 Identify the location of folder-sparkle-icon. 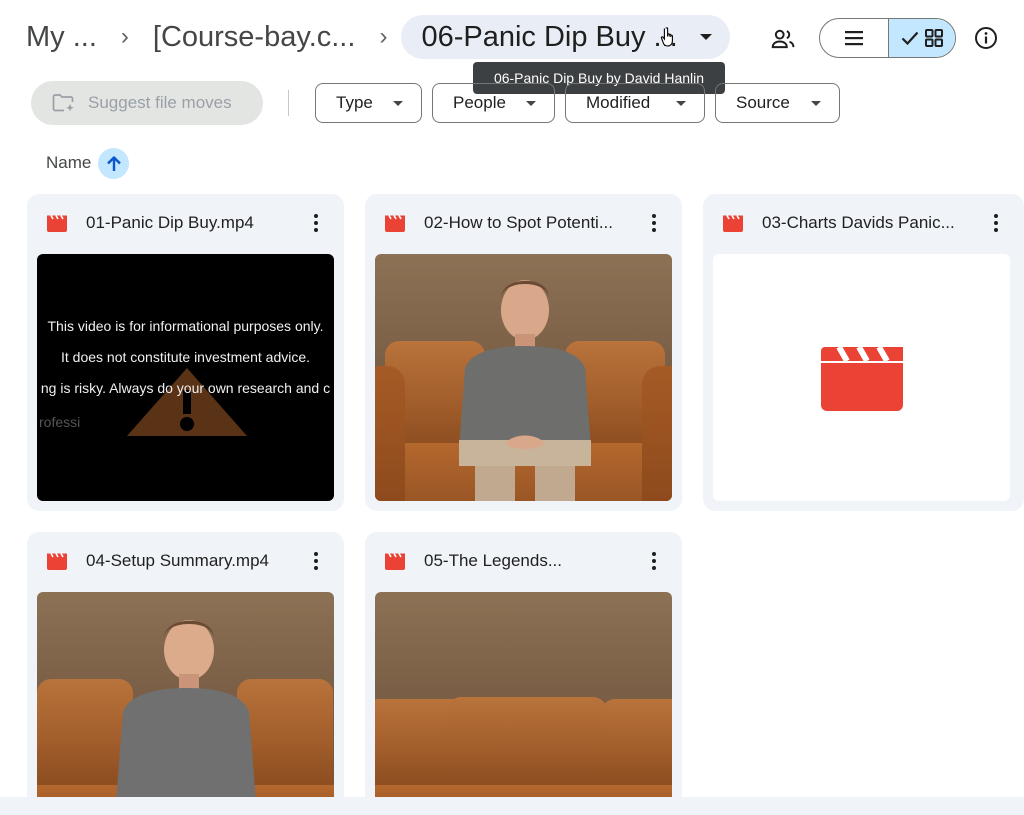
(63, 103).